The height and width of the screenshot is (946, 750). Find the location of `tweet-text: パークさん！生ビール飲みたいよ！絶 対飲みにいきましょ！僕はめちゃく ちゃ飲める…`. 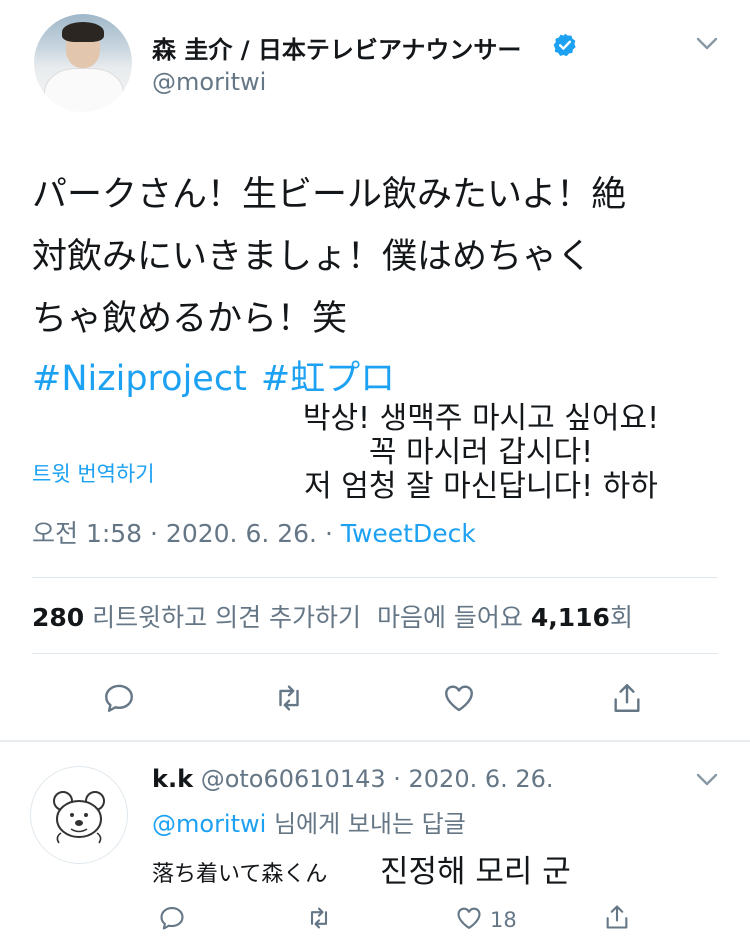

tweet-text: パークさん！生ビール飲みたいよ！絶 対飲みにいきましょ！僕はめちゃく ちゃ飲める… is located at coordinates (329, 257).